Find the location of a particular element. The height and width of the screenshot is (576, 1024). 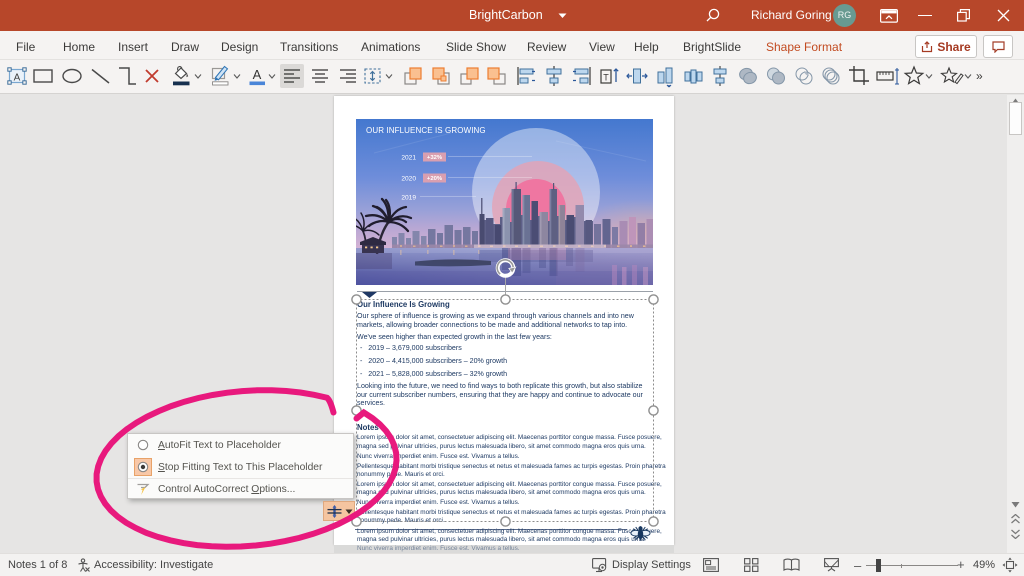

svg-text: +32% is located at coordinates (435, 158).